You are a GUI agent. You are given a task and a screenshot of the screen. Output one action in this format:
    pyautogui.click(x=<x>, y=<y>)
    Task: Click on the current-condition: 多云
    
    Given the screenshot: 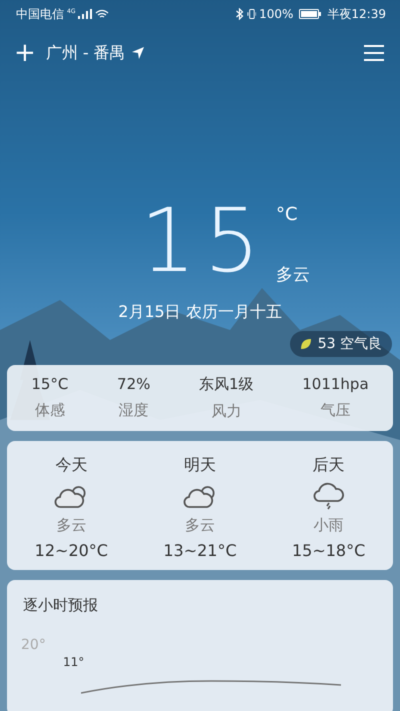 What is the action you would take?
    pyautogui.click(x=293, y=275)
    